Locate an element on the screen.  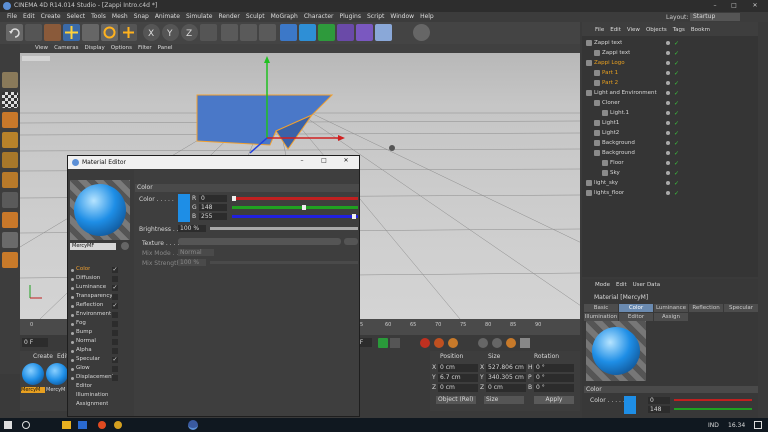
channel-specular: Specular is located at coordinates (88, 359).